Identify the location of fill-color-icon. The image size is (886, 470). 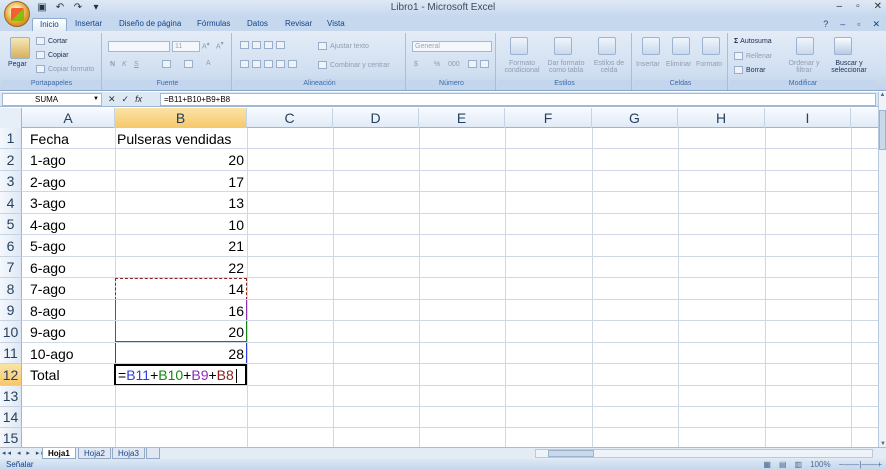
(190, 64).